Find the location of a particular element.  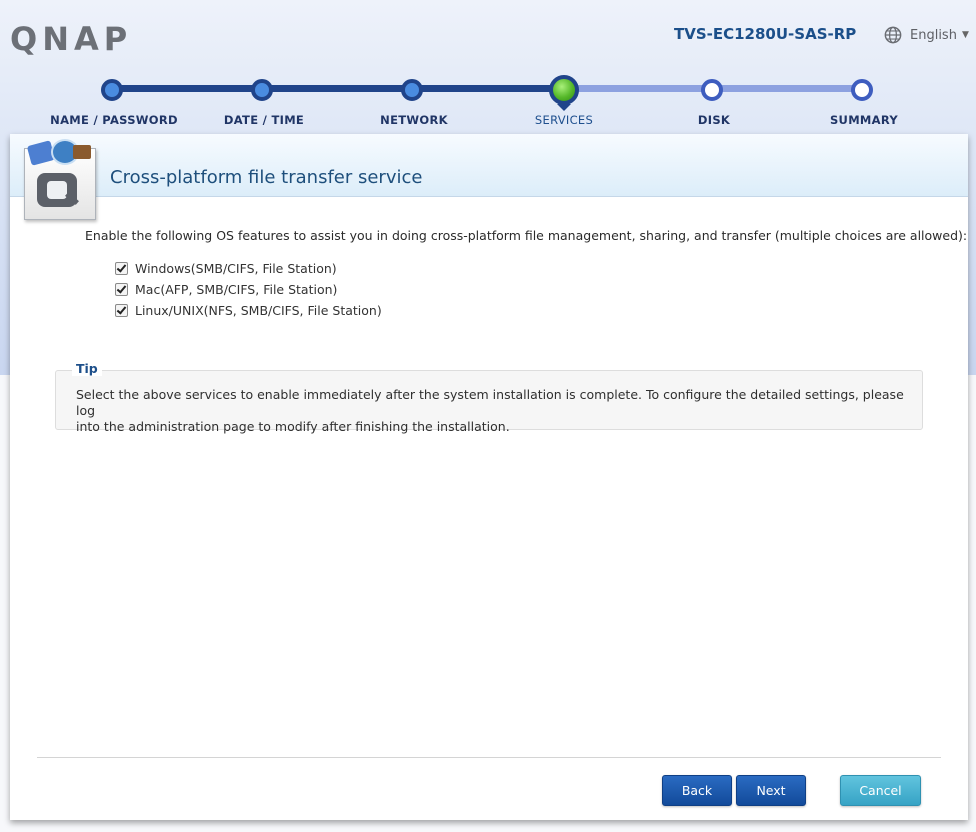

qnap-logo: QNAP is located at coordinates (71, 39).